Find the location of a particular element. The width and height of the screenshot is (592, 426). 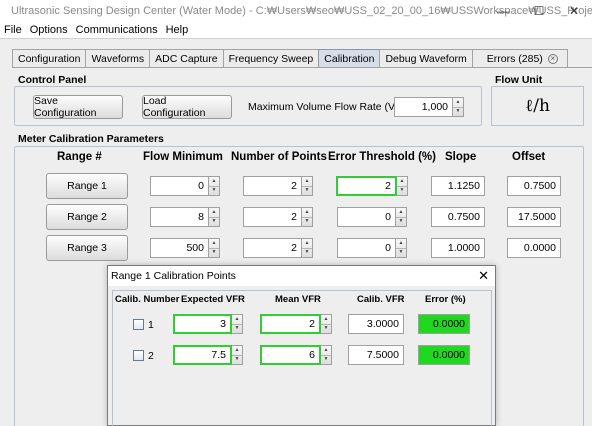

save-configuration-button: Save Configuration is located at coordinates (78, 107).